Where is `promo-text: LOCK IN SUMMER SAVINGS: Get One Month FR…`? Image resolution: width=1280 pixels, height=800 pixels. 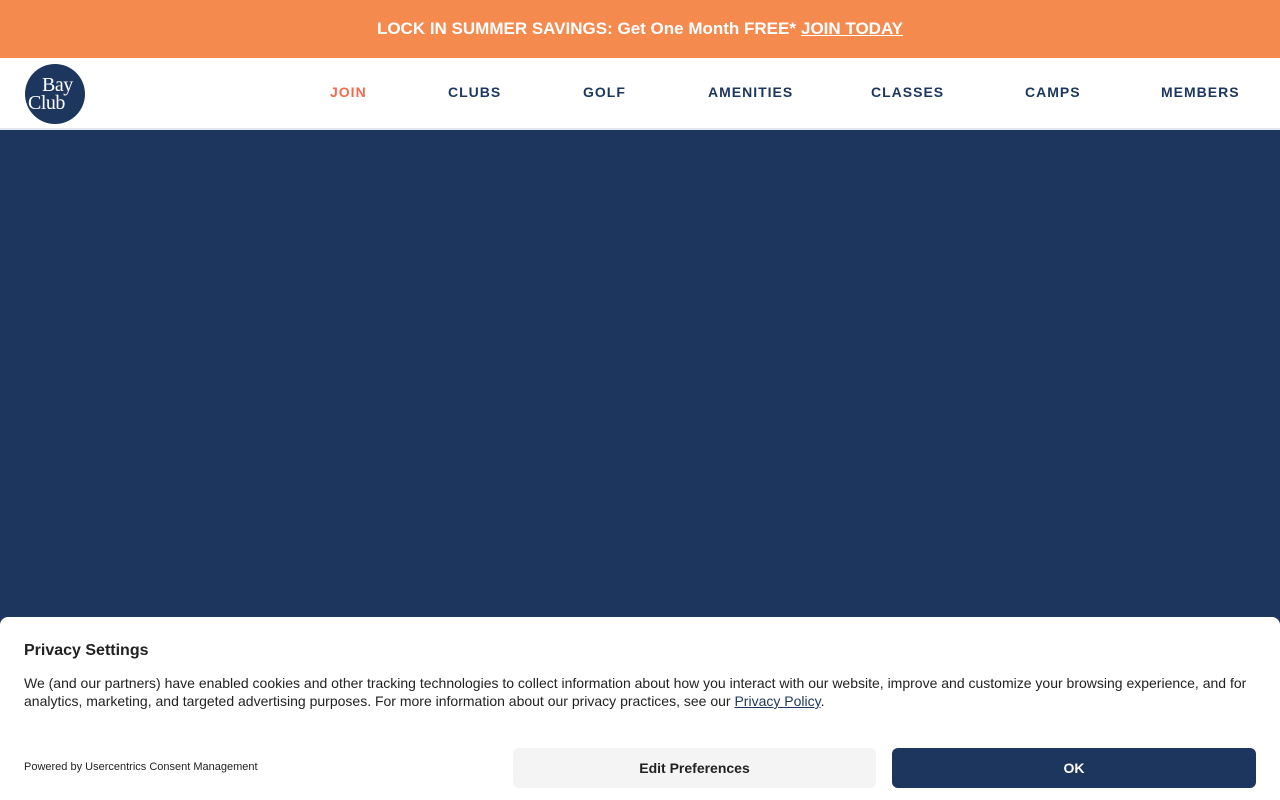 promo-text: LOCK IN SUMMER SAVINGS: Get One Month FR… is located at coordinates (586, 28).